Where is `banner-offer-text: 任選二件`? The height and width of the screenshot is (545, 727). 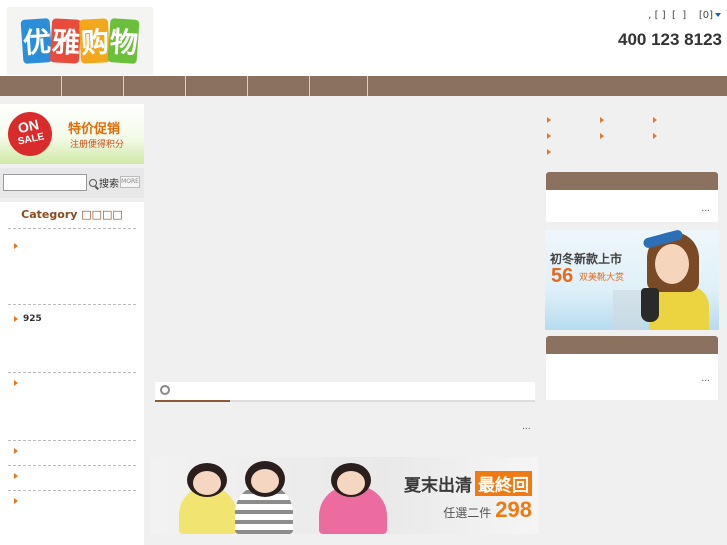 banner-offer-text: 任選二件 is located at coordinates (467, 513).